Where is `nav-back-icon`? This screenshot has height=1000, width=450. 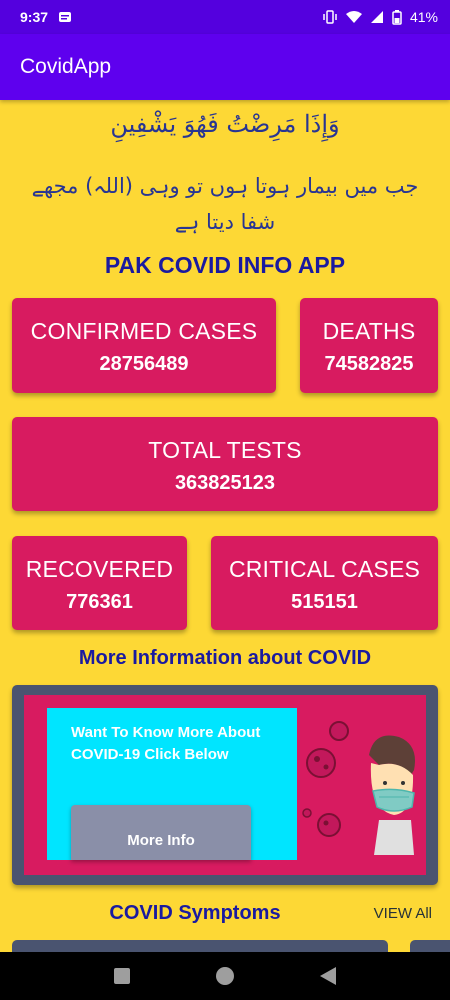 nav-back-icon is located at coordinates (328, 976).